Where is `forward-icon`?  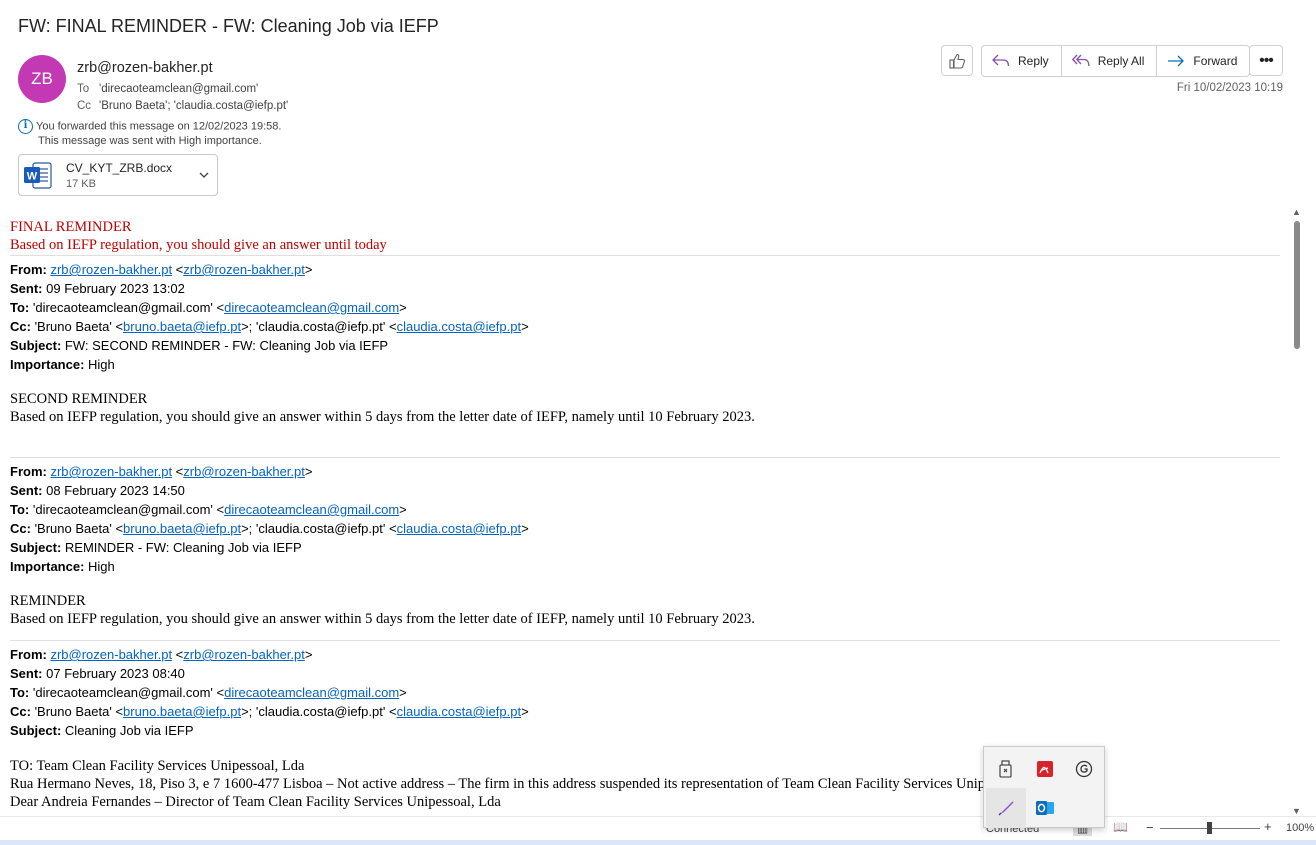 forward-icon is located at coordinates (1176, 61).